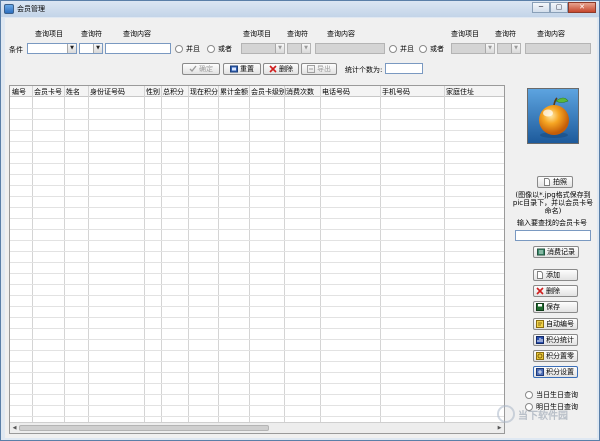  What do you see at coordinates (505, 34) in the screenshot?
I see `query-op-header-3: 查询符` at bounding box center [505, 34].